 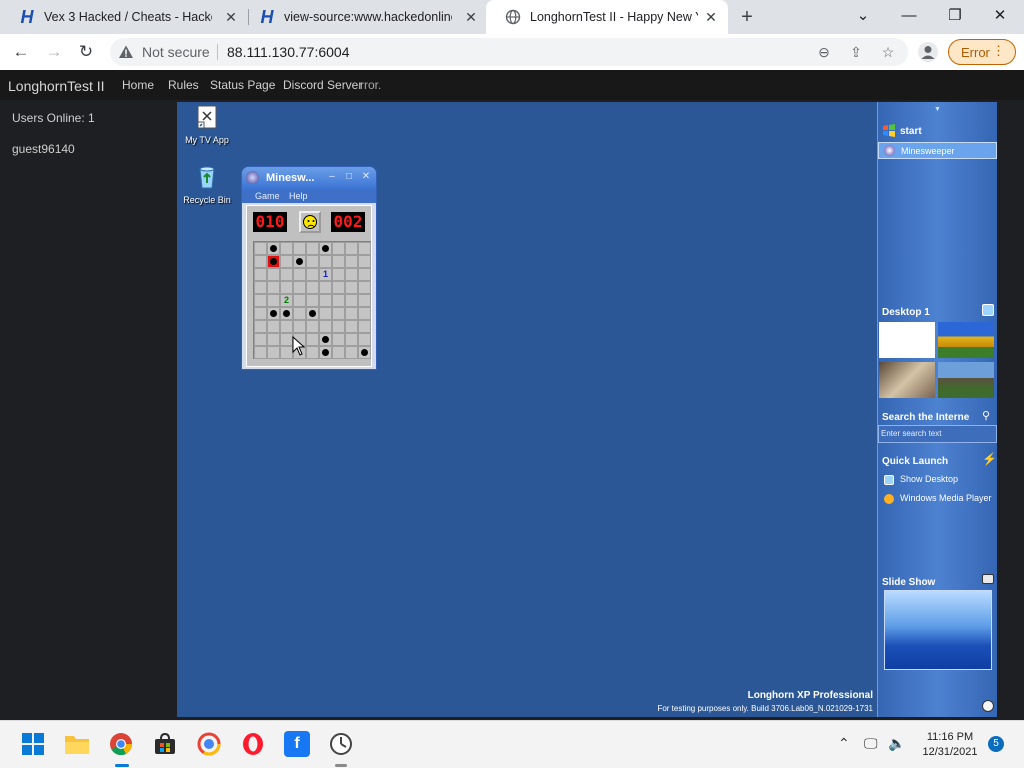 What do you see at coordinates (21, 52) in the screenshot?
I see `back-button: ←` at bounding box center [21, 52].